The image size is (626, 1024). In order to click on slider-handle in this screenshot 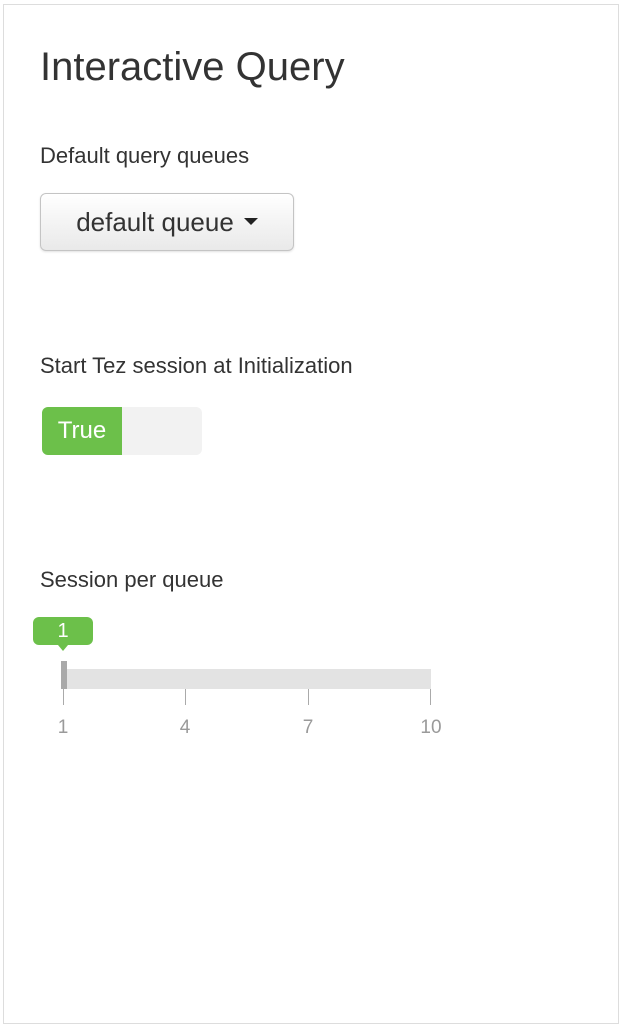, I will do `click(64, 675)`.